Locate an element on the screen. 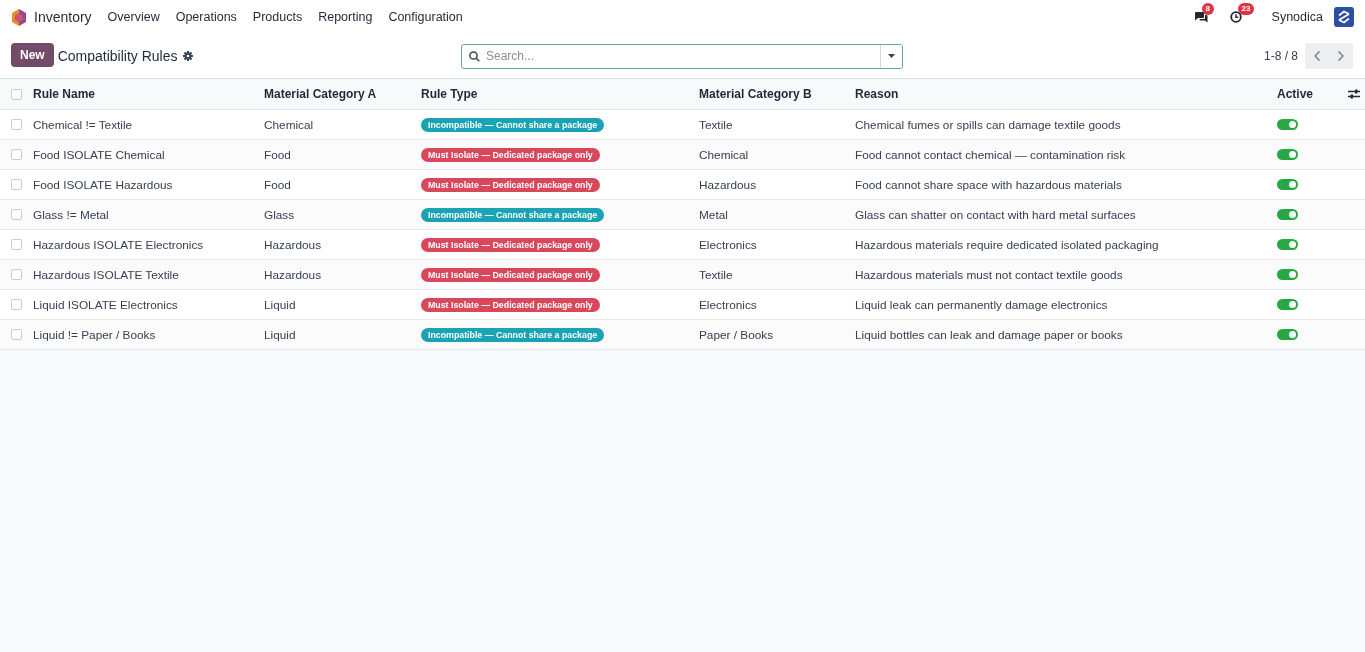  column-header: Rule Type is located at coordinates (449, 94).